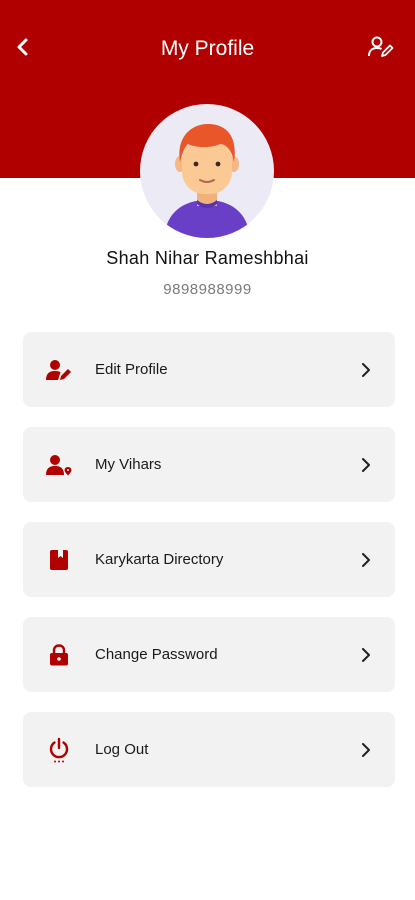  What do you see at coordinates (59, 655) in the screenshot?
I see `lock-icon` at bounding box center [59, 655].